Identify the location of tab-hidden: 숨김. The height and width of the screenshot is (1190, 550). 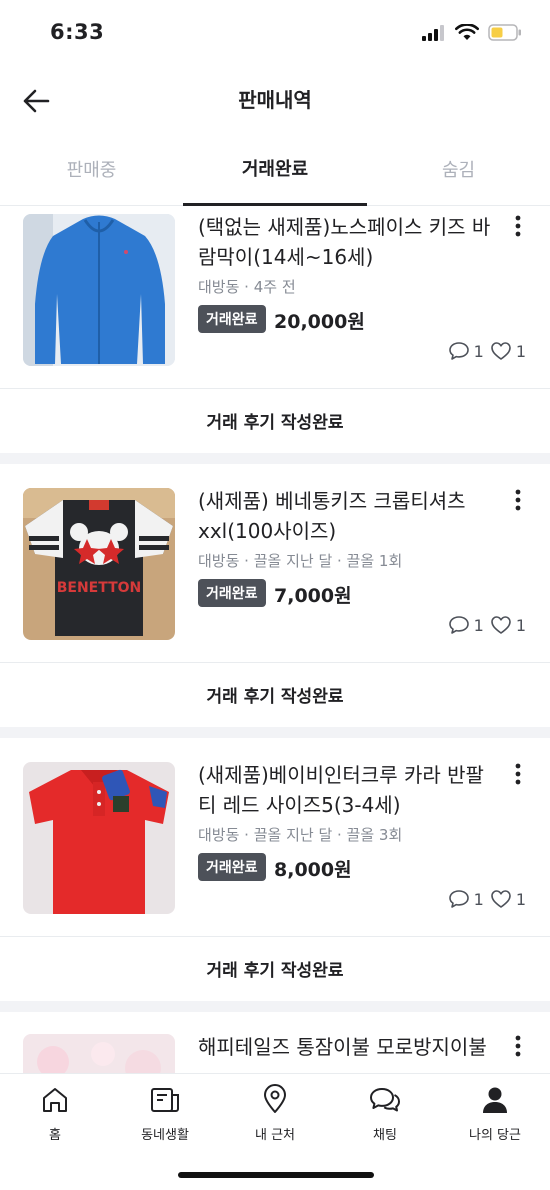
(458, 169).